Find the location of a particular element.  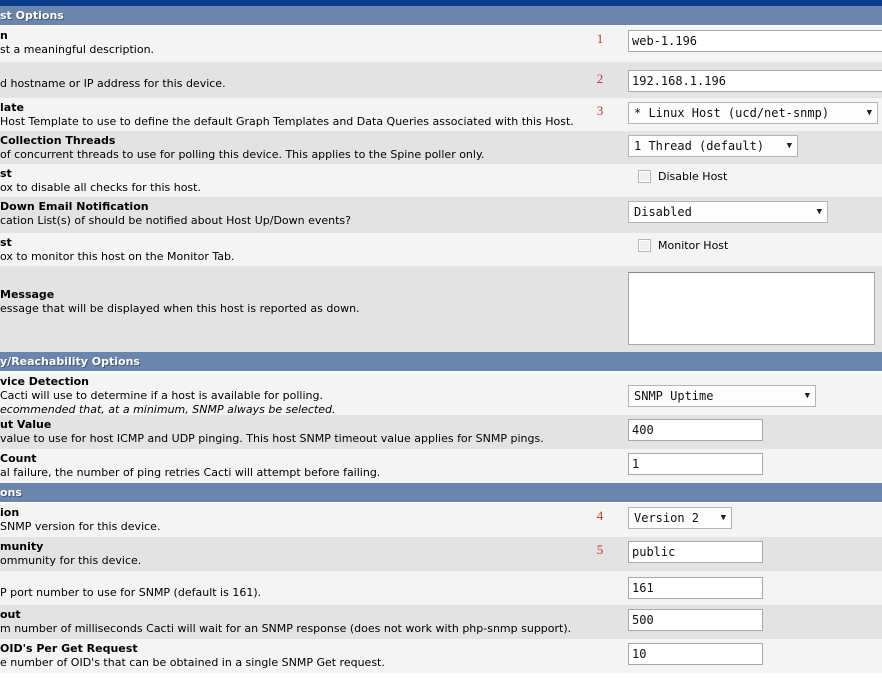

collection-threads-title: Collection Threads is located at coordinates (58, 140).